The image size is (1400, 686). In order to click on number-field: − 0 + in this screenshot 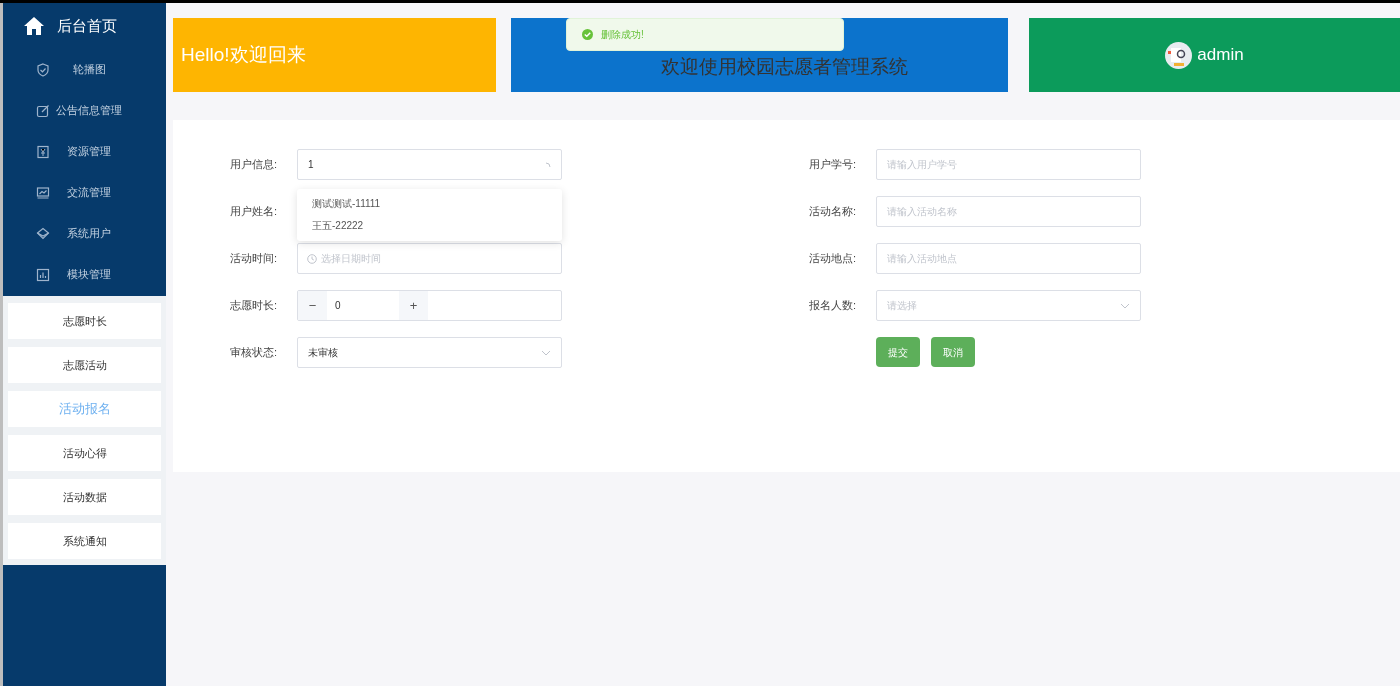, I will do `click(429, 305)`.